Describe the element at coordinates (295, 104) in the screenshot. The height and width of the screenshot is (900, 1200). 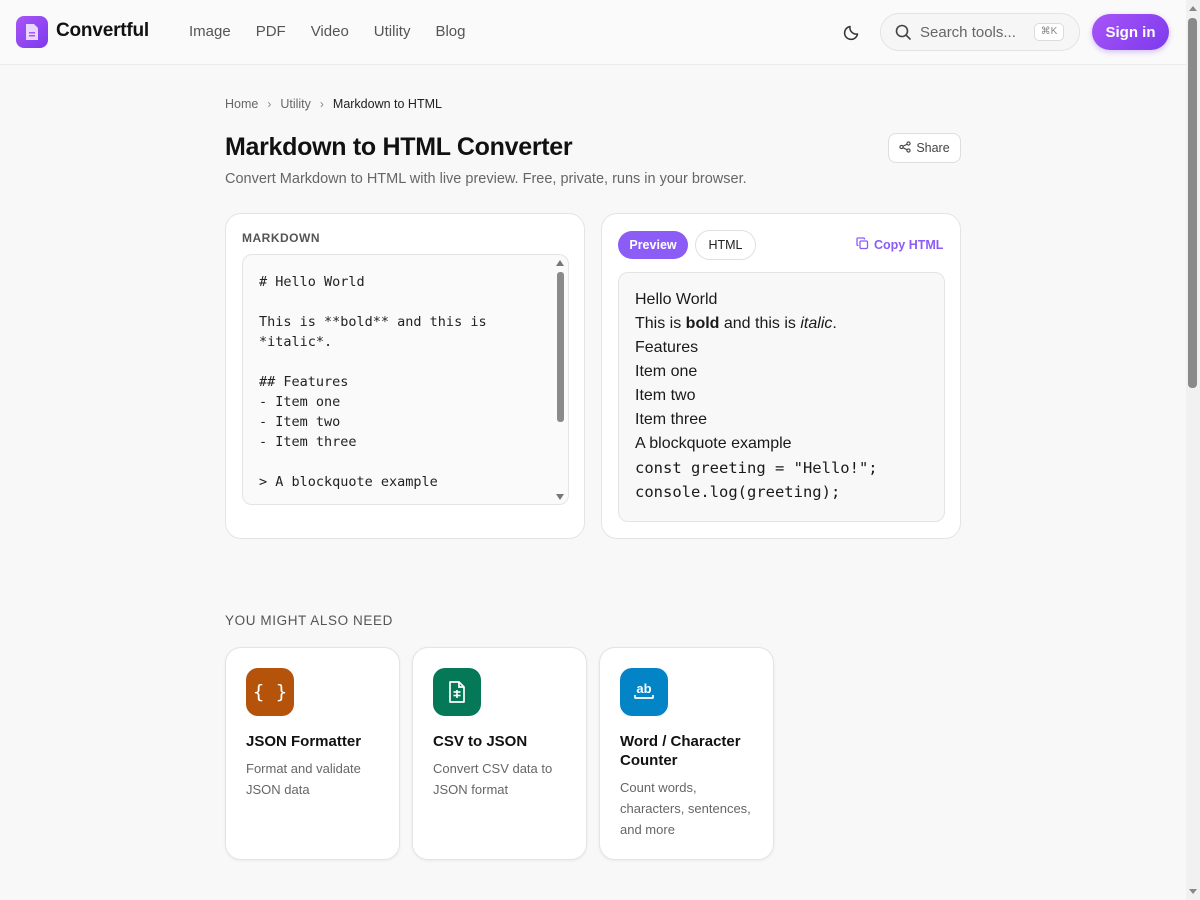
I see `breadcrumb-utility: Utility` at that location.